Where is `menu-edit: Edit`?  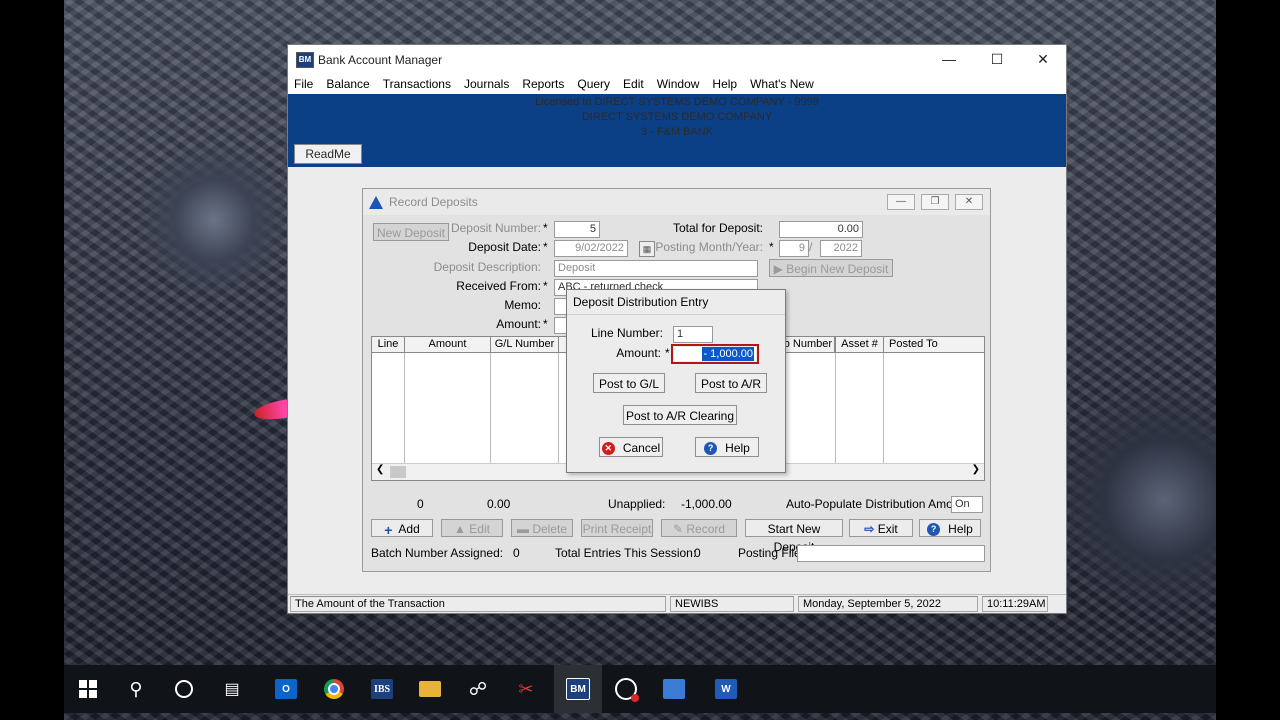
menu-edit: Edit is located at coordinates (633, 84).